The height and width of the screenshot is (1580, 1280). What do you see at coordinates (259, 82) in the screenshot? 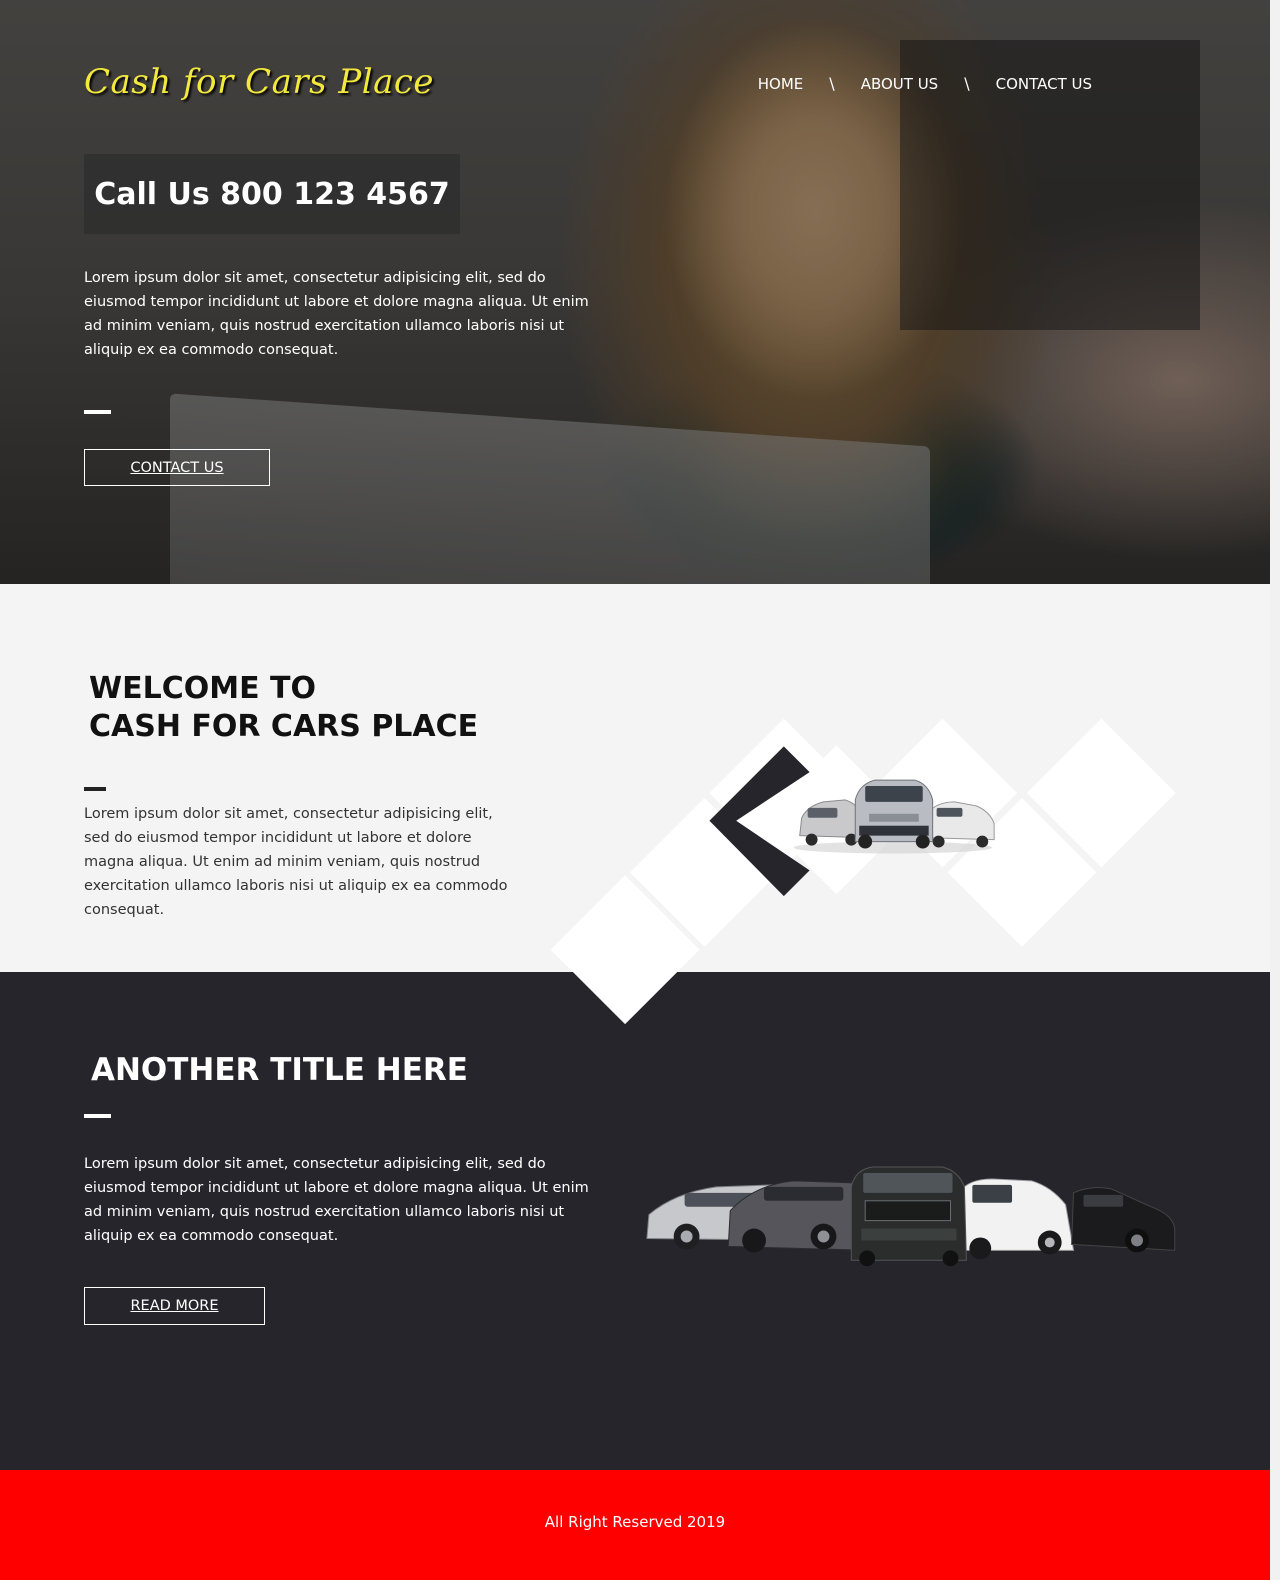
I see `site-logo: Cash for Cars Place` at bounding box center [259, 82].